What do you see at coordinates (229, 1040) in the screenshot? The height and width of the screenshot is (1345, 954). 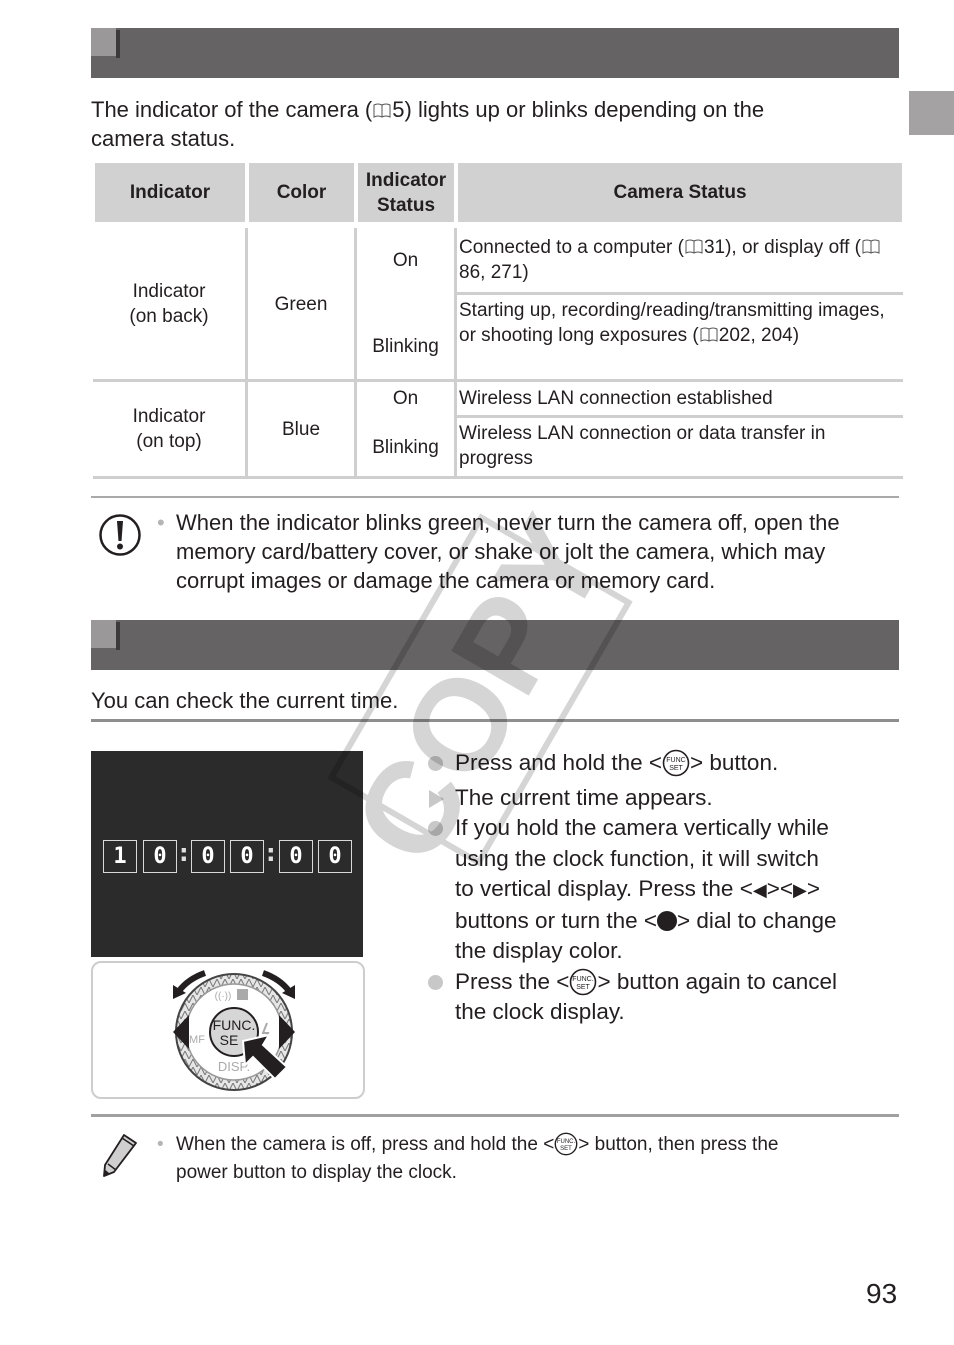 I see `svg-text: SE` at bounding box center [229, 1040].